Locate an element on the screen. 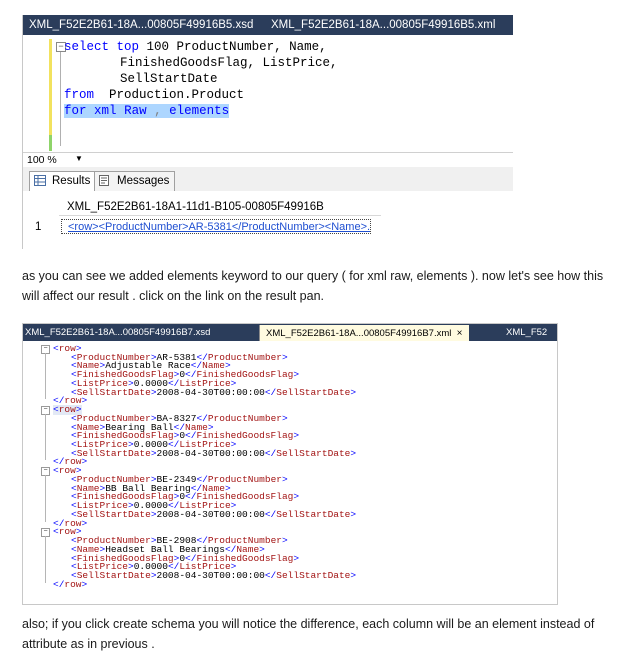  tab-messages: Messages is located at coordinates (135, 181).